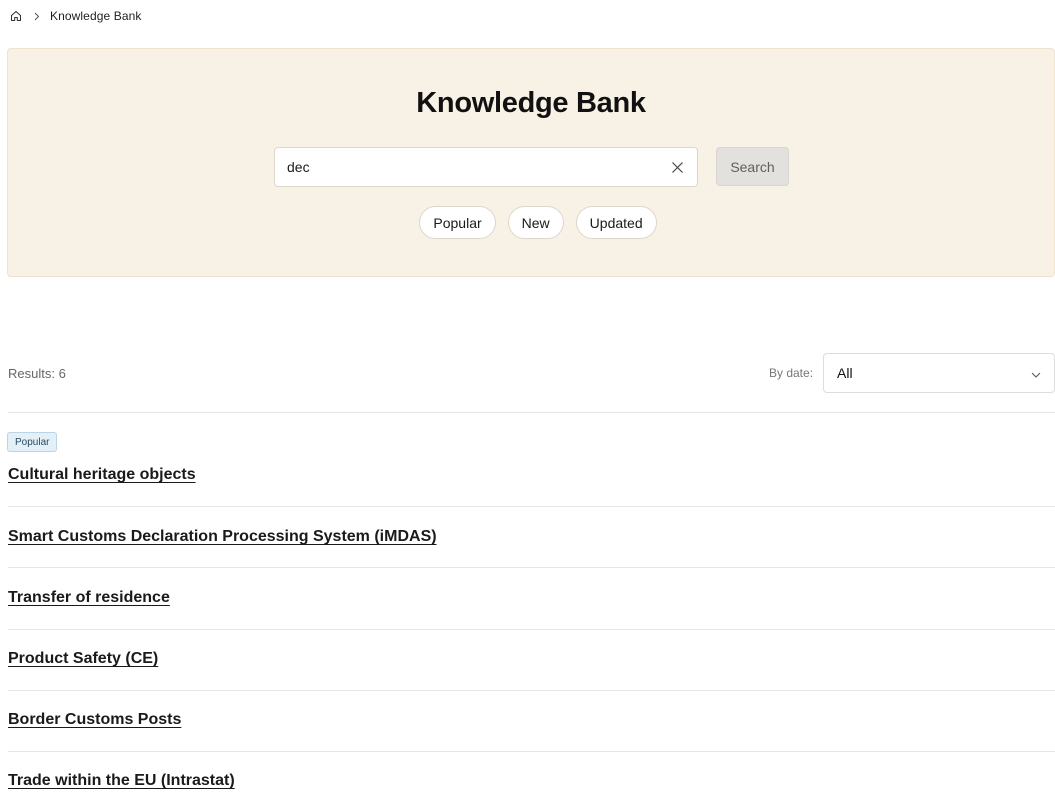  Describe the element at coordinates (939, 373) in the screenshot. I see `date-filter-select: All` at that location.